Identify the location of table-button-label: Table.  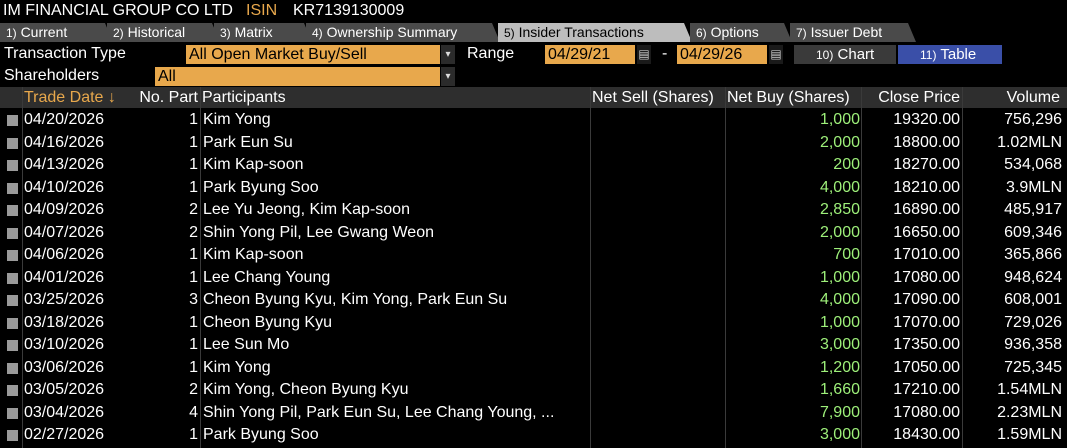
(958, 54).